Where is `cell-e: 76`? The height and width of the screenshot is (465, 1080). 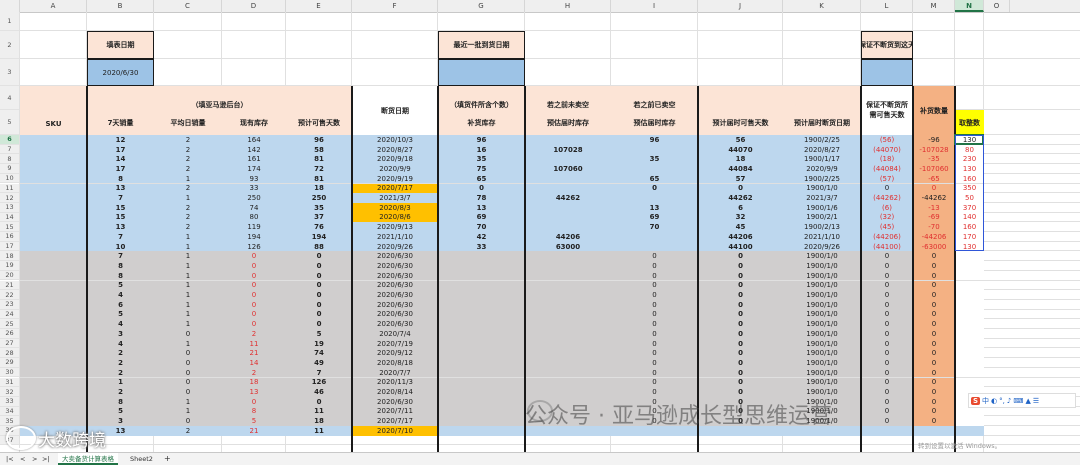 cell-e: 76 is located at coordinates (319, 227).